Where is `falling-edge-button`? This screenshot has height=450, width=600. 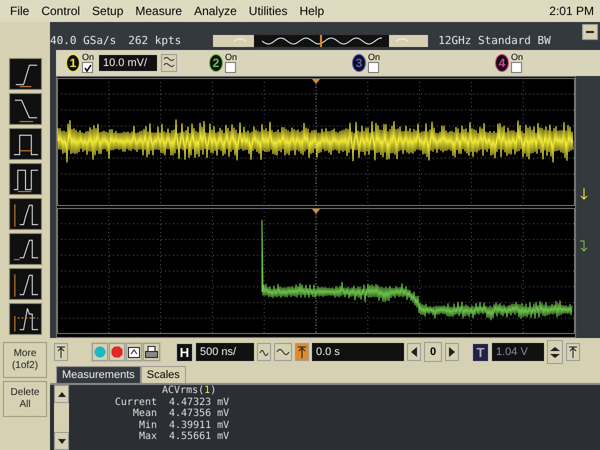
falling-edge-button is located at coordinates (25, 109).